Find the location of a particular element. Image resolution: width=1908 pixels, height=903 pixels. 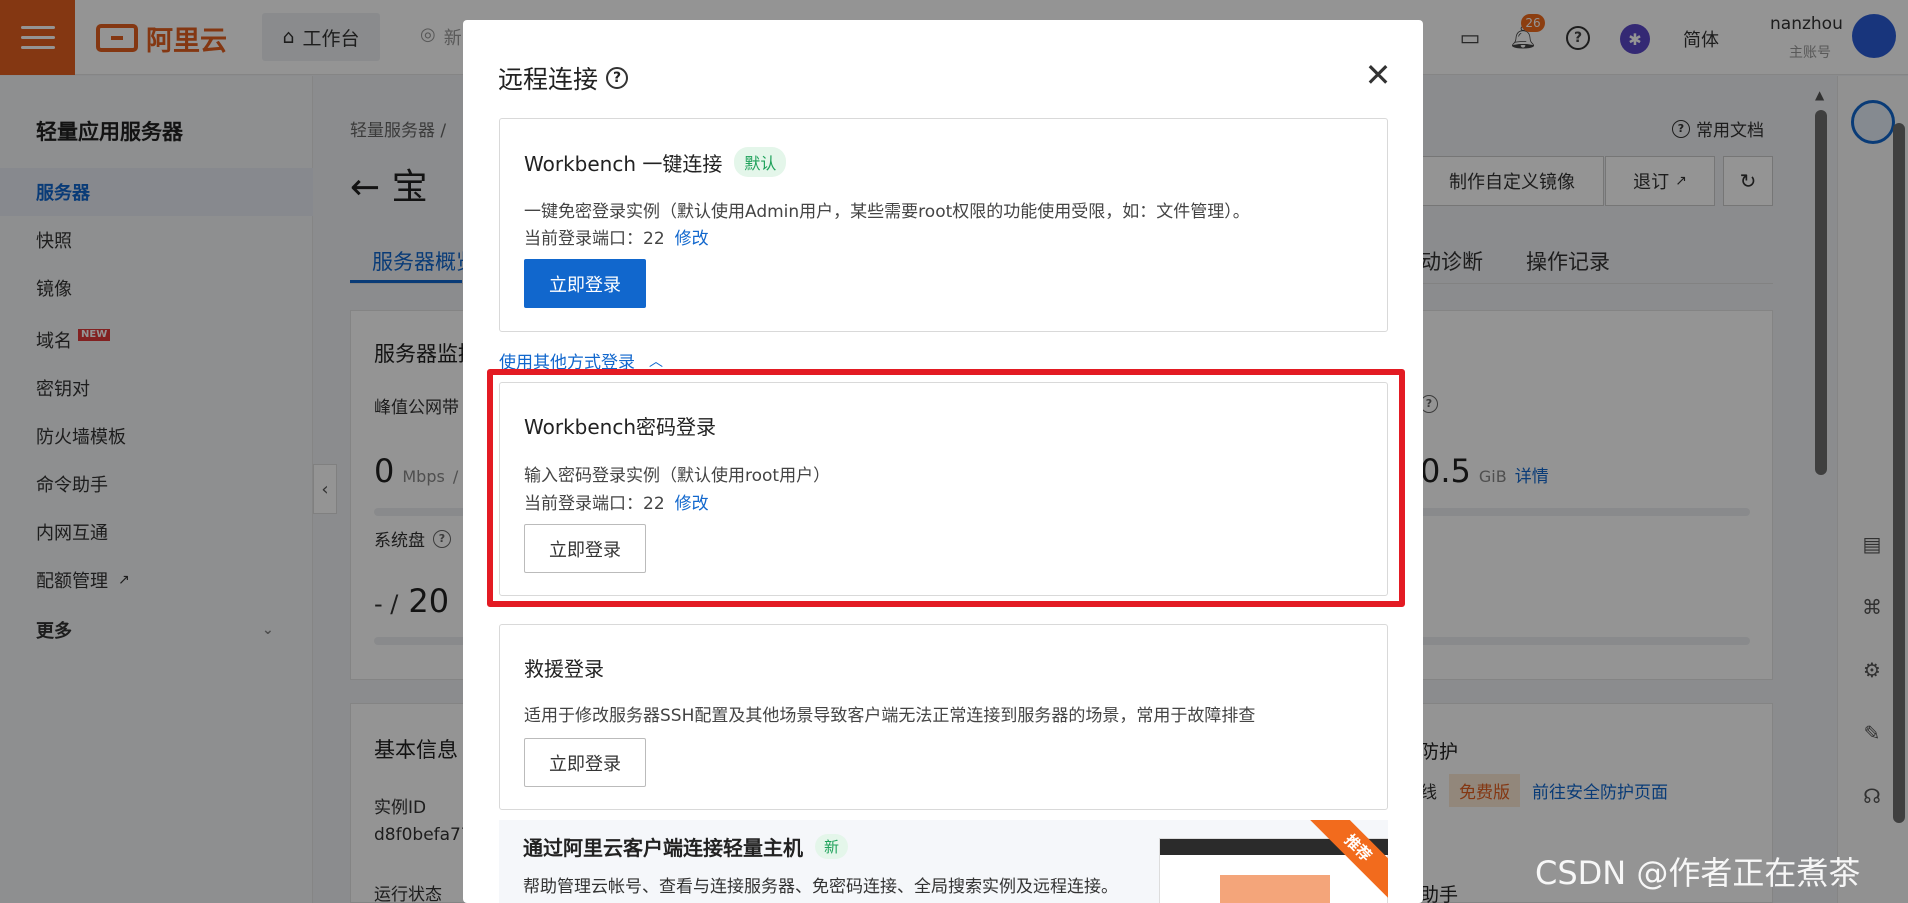

dialog-title: 远程连接? is located at coordinates (563, 78).